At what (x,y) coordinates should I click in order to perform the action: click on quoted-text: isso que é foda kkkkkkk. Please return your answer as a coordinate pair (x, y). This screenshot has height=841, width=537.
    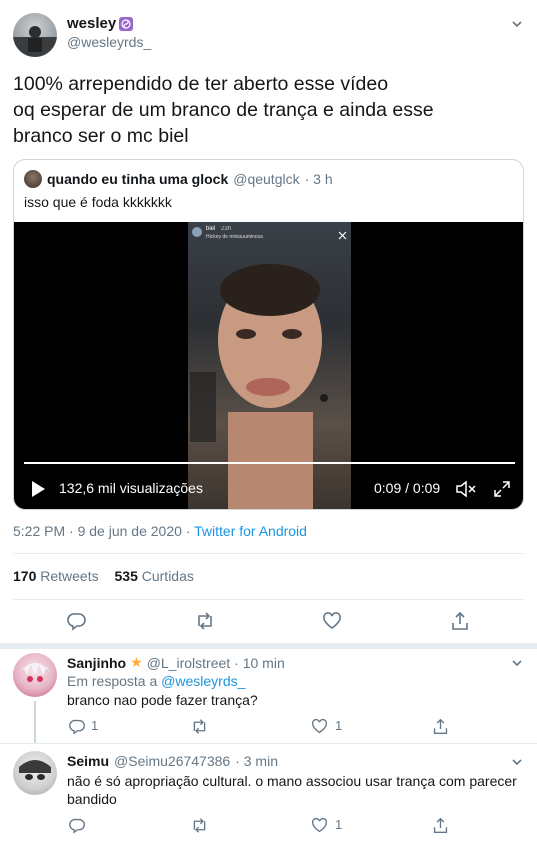
    Looking at the image, I should click on (98, 202).